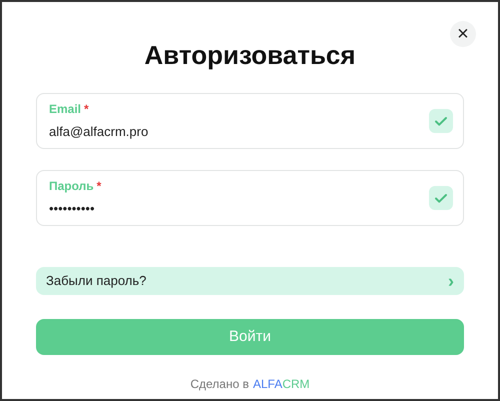  Describe the element at coordinates (71, 187) in the screenshot. I see `field-label: Пароль` at that location.